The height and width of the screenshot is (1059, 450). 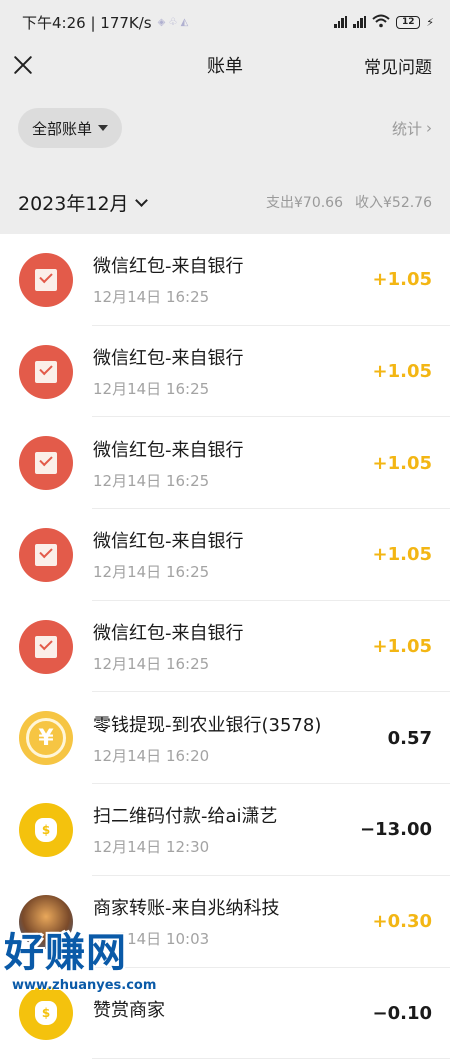 I want to click on yuan-coin-icon: ¥, so click(x=46, y=738).